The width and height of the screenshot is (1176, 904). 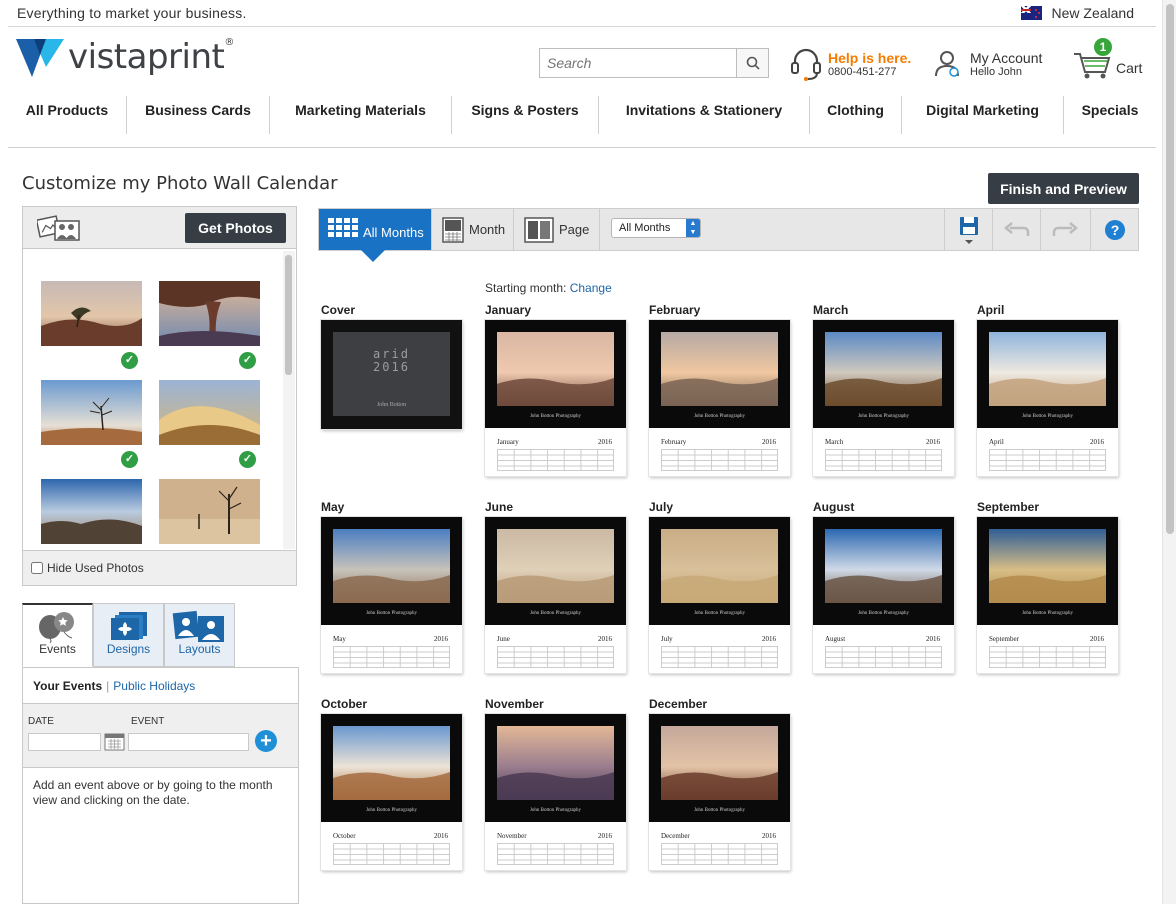 I want to click on month-label: March, so click(x=831, y=310).